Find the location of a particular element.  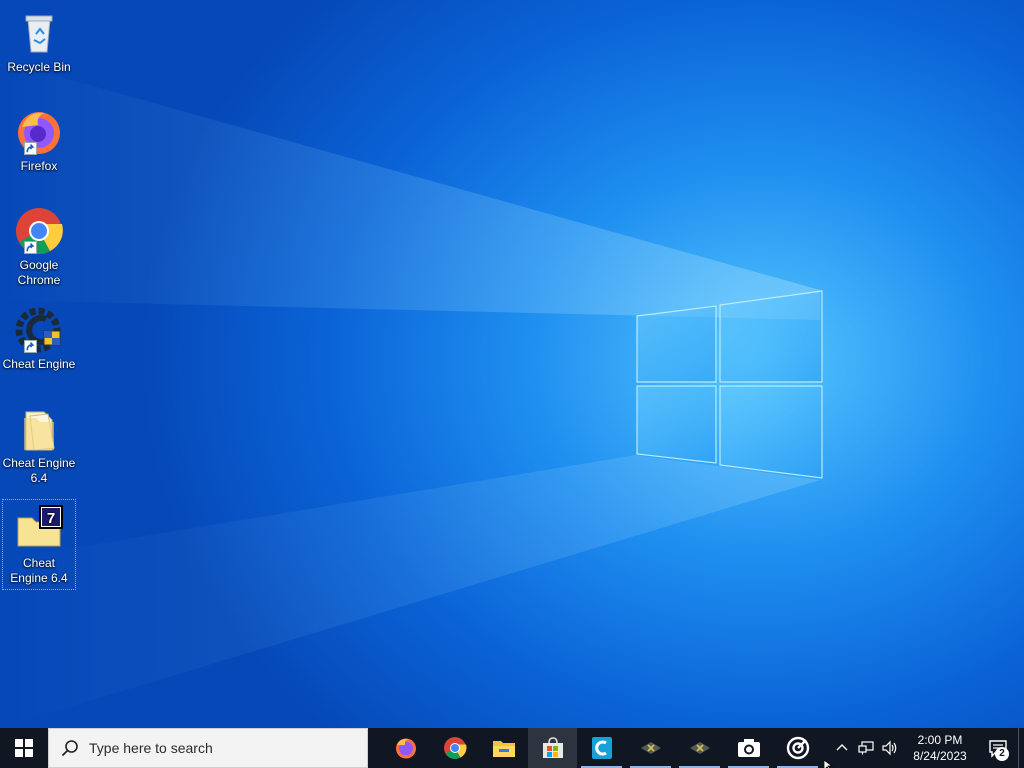

taskbar: 2:00 PM 8/24/2023 2 is located at coordinates (512, 748).